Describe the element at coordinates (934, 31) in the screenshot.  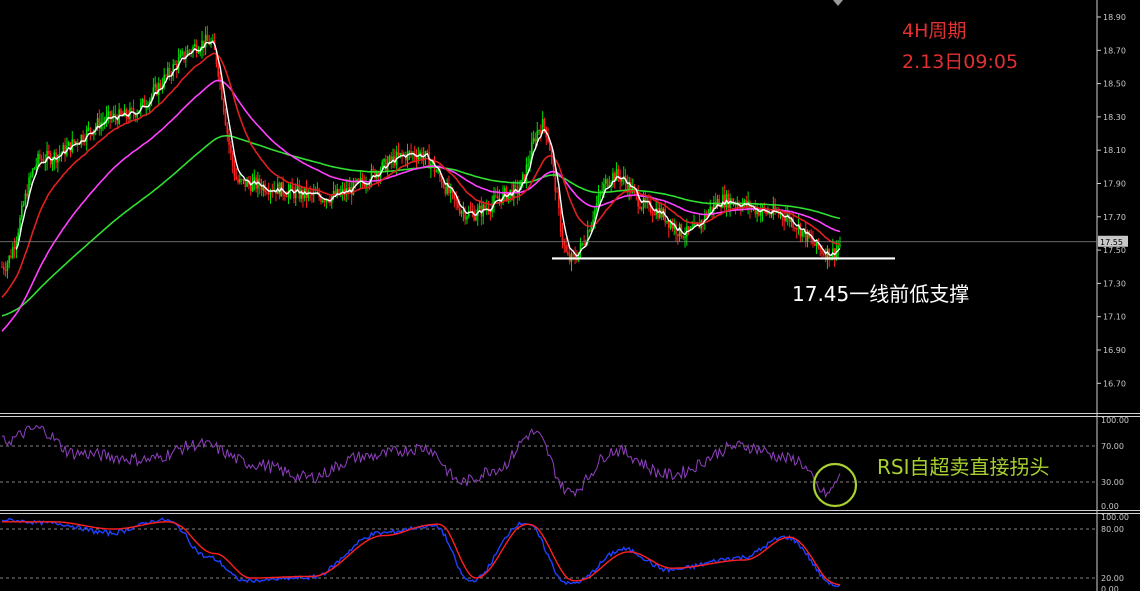
I see `timeframe-annotation: 4H周期` at that location.